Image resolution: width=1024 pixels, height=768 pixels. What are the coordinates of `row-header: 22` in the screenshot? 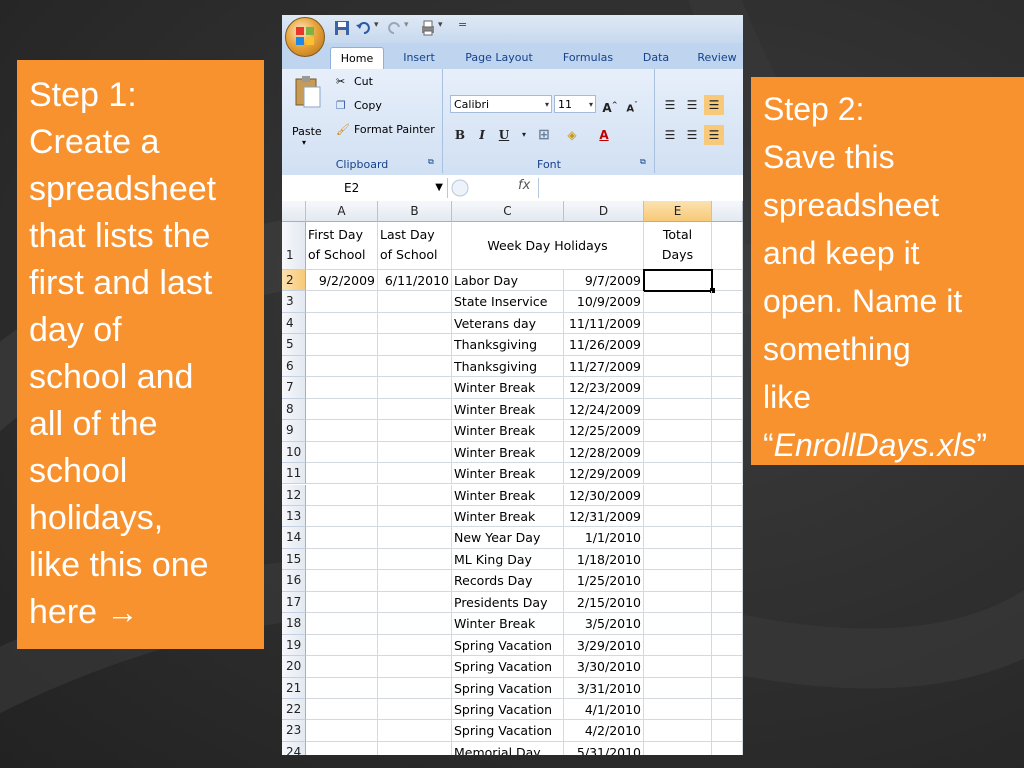 It's located at (294, 710).